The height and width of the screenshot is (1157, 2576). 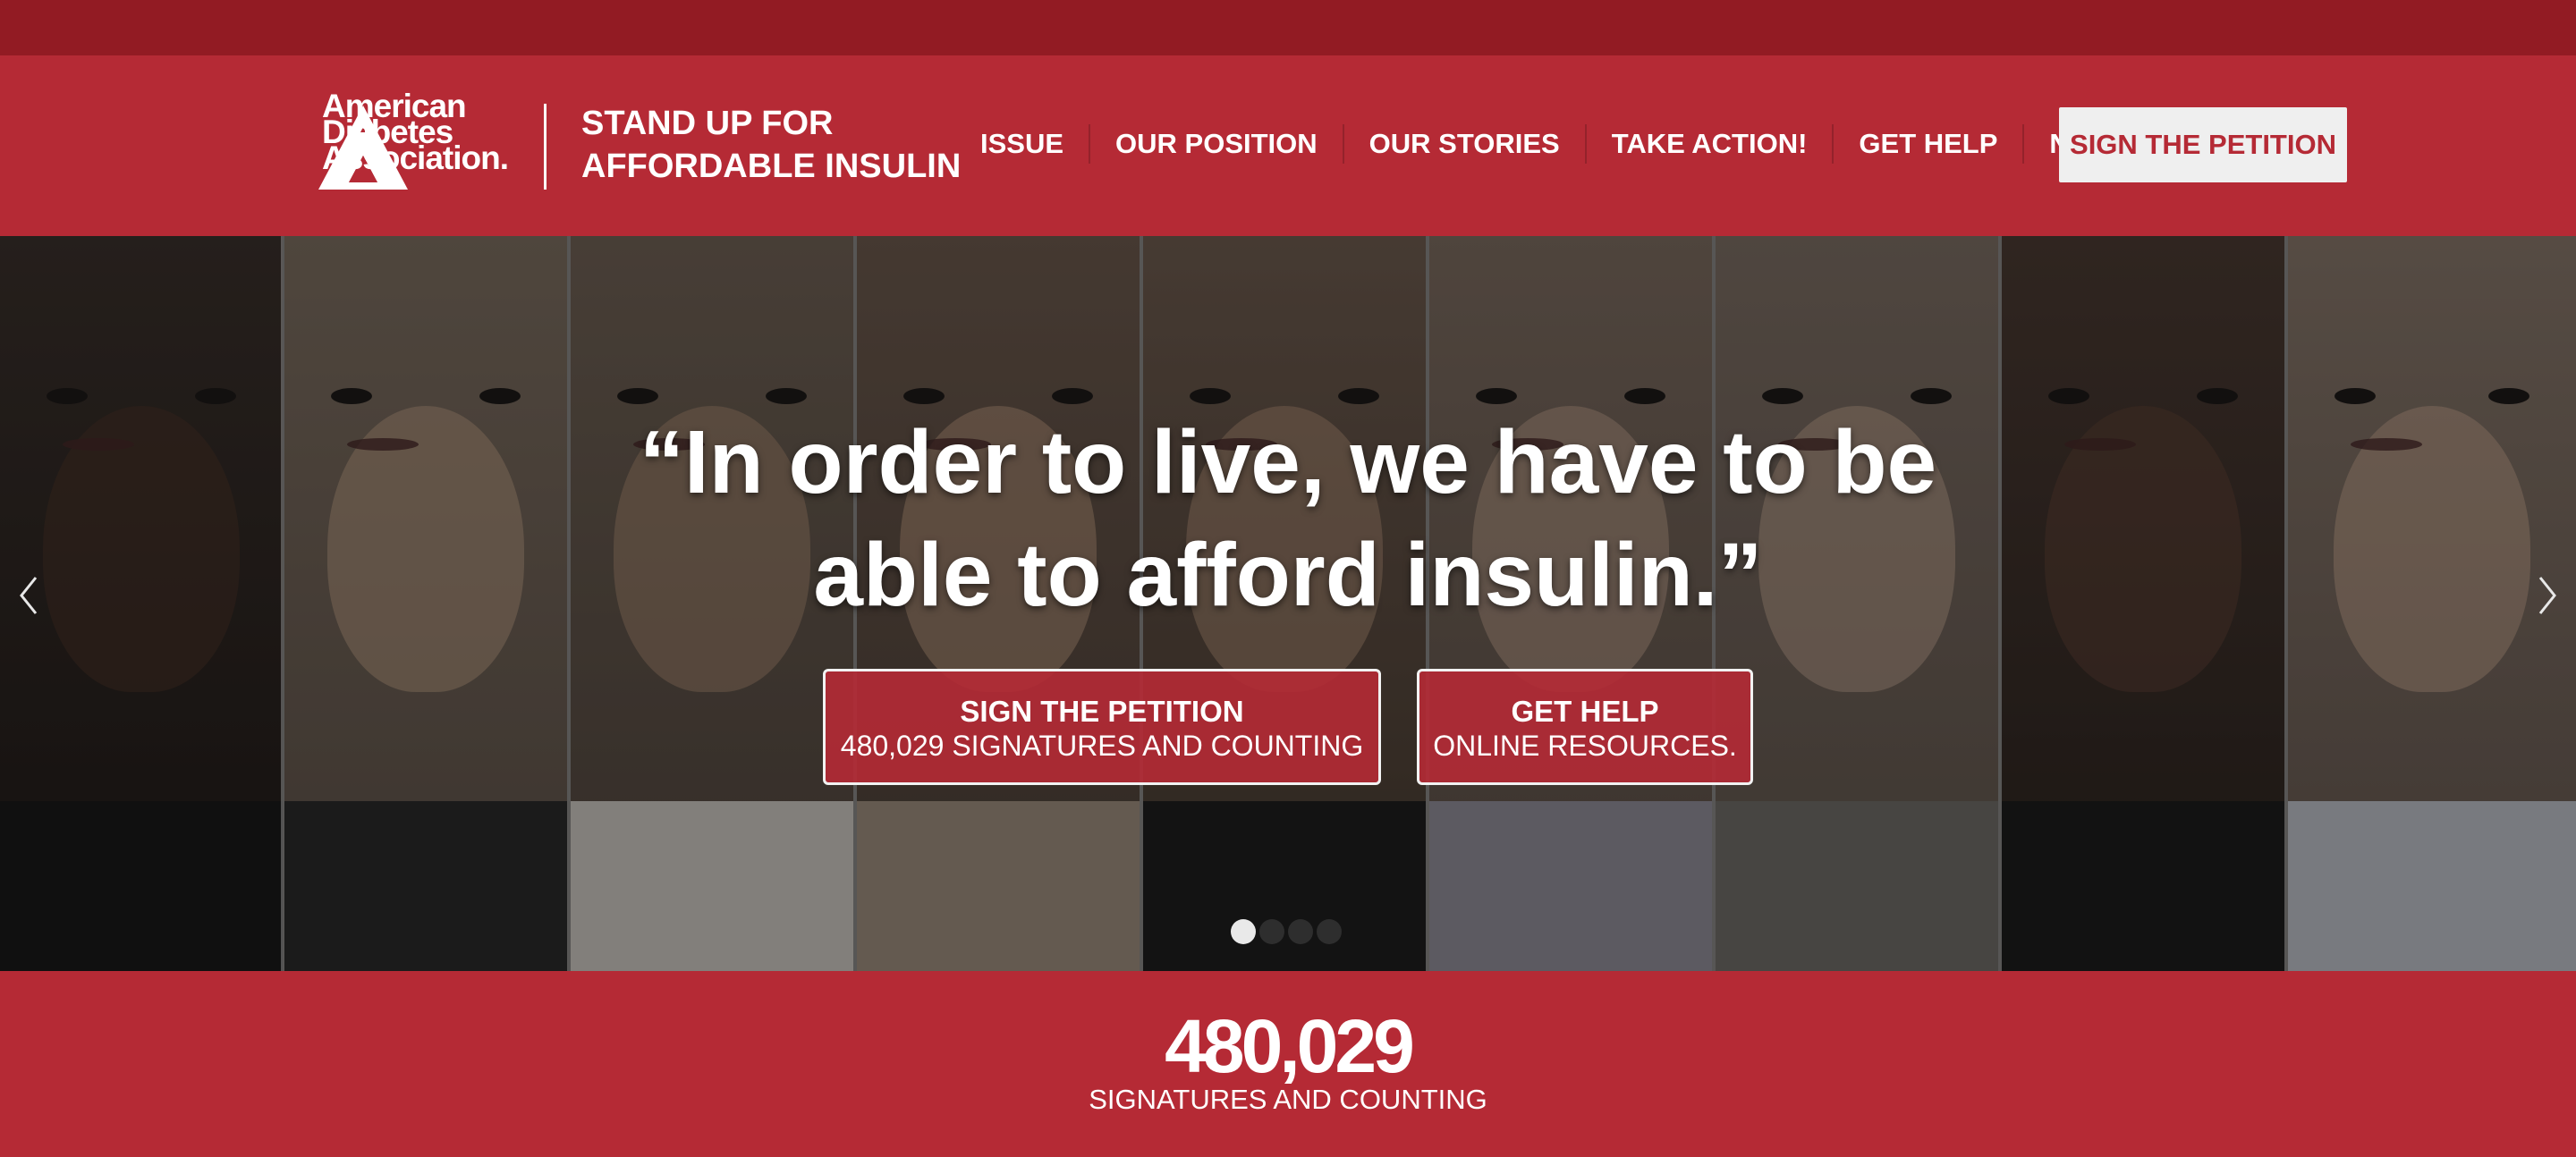 I want to click on get-help-hero-button: GET HELP ONLINE RESOURCES., so click(x=1585, y=727).